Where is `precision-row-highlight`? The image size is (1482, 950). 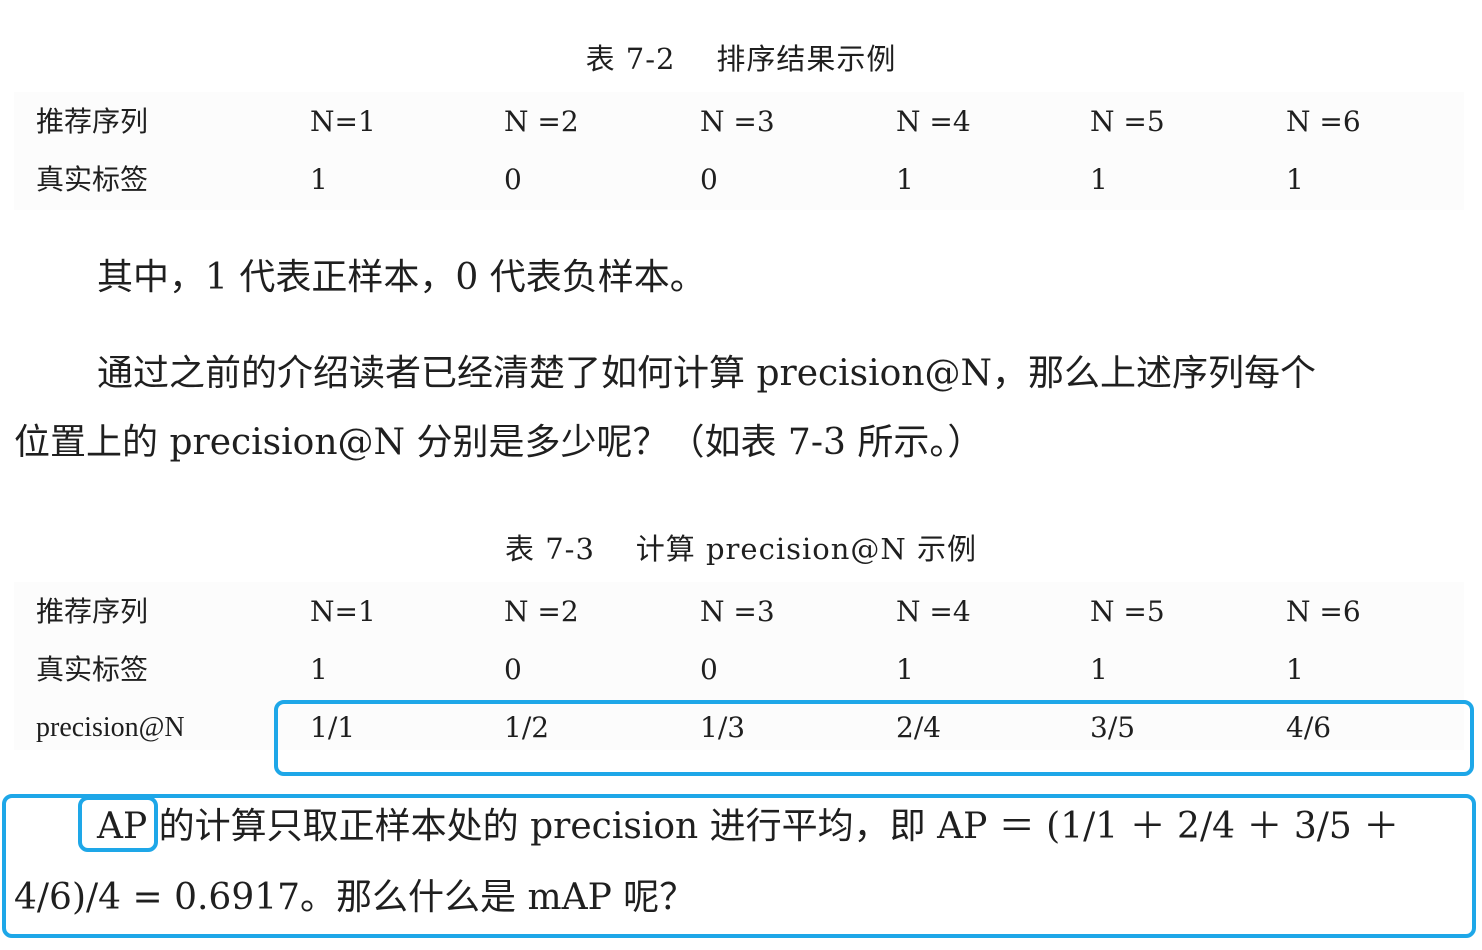
precision-row-highlight is located at coordinates (874, 738).